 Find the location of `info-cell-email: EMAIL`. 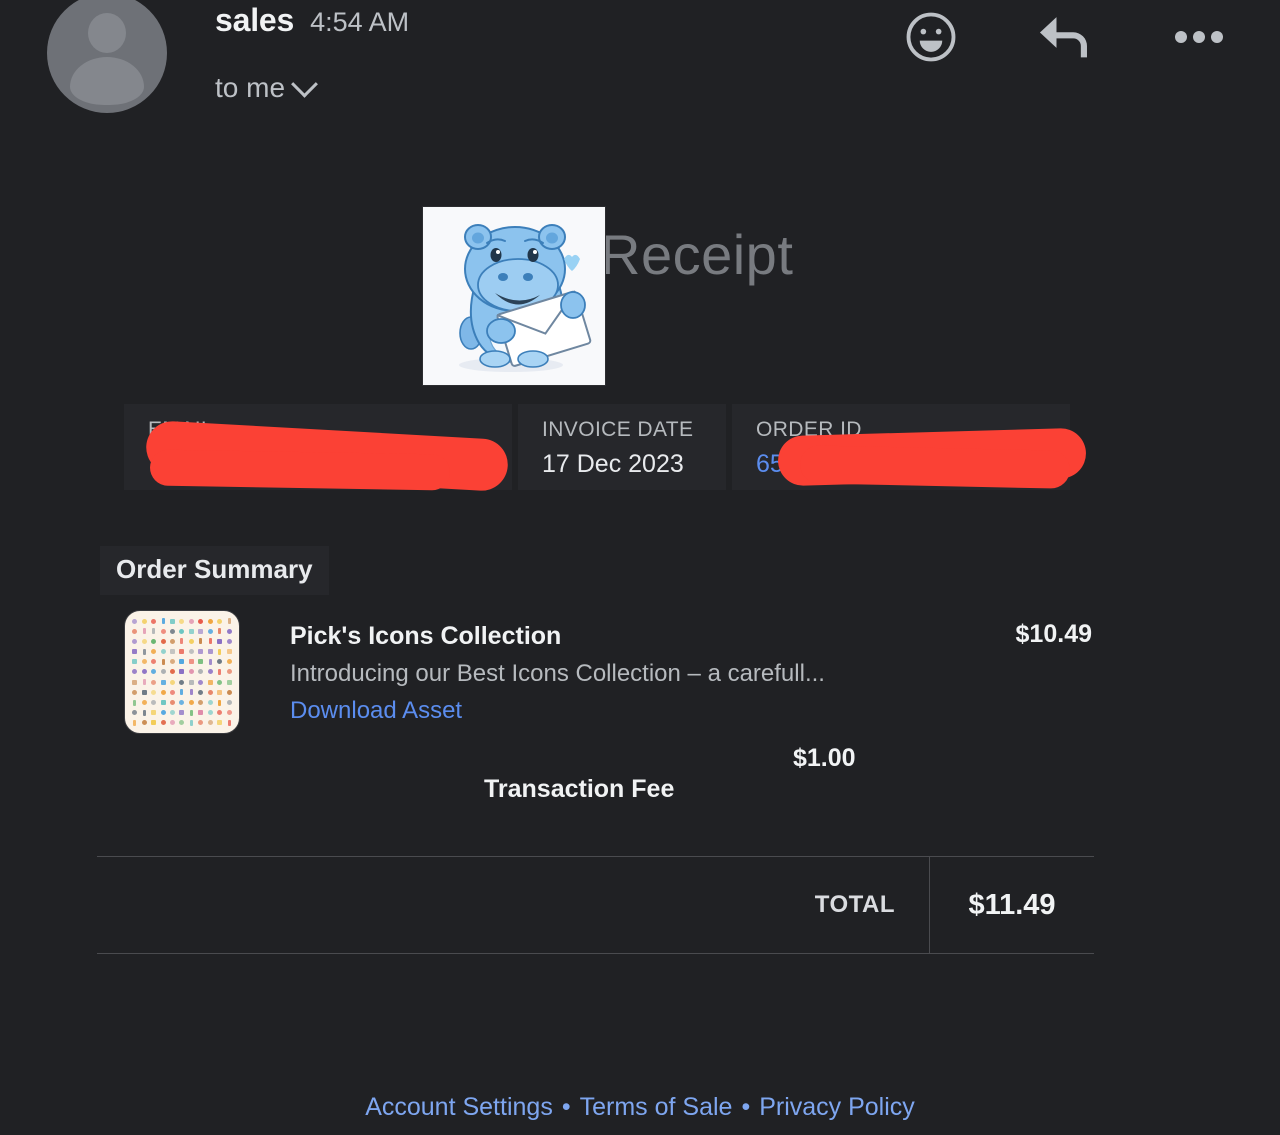

info-cell-email: EMAIL is located at coordinates (318, 447).